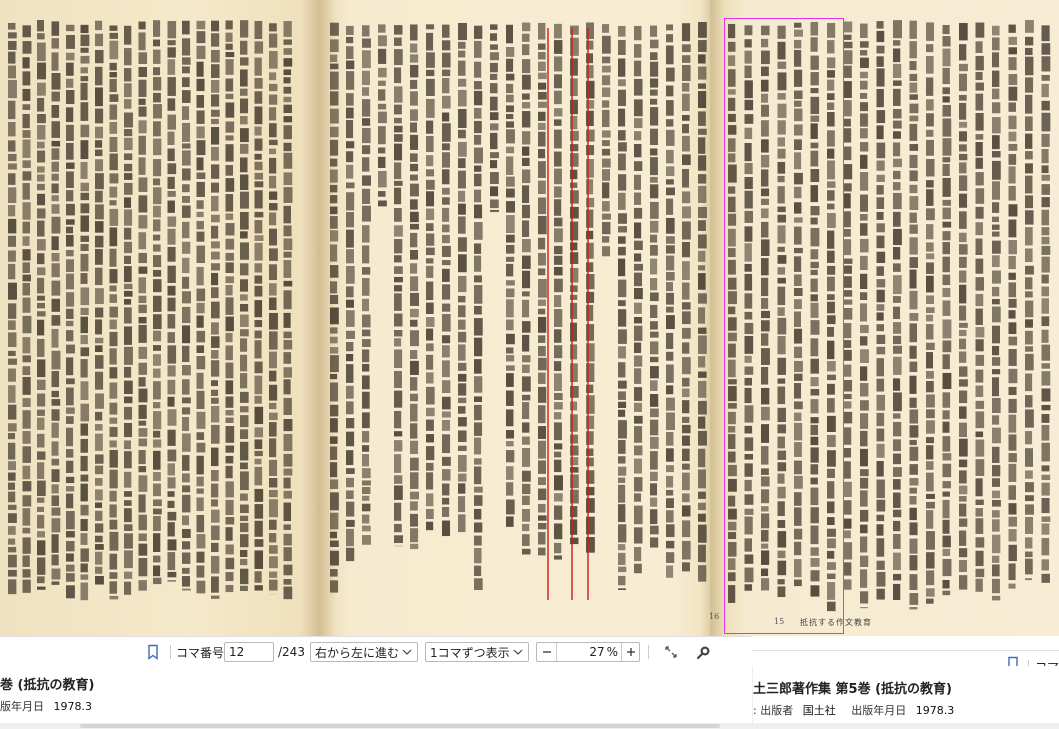  I want to click on zoom-value: 27, so click(582, 652).